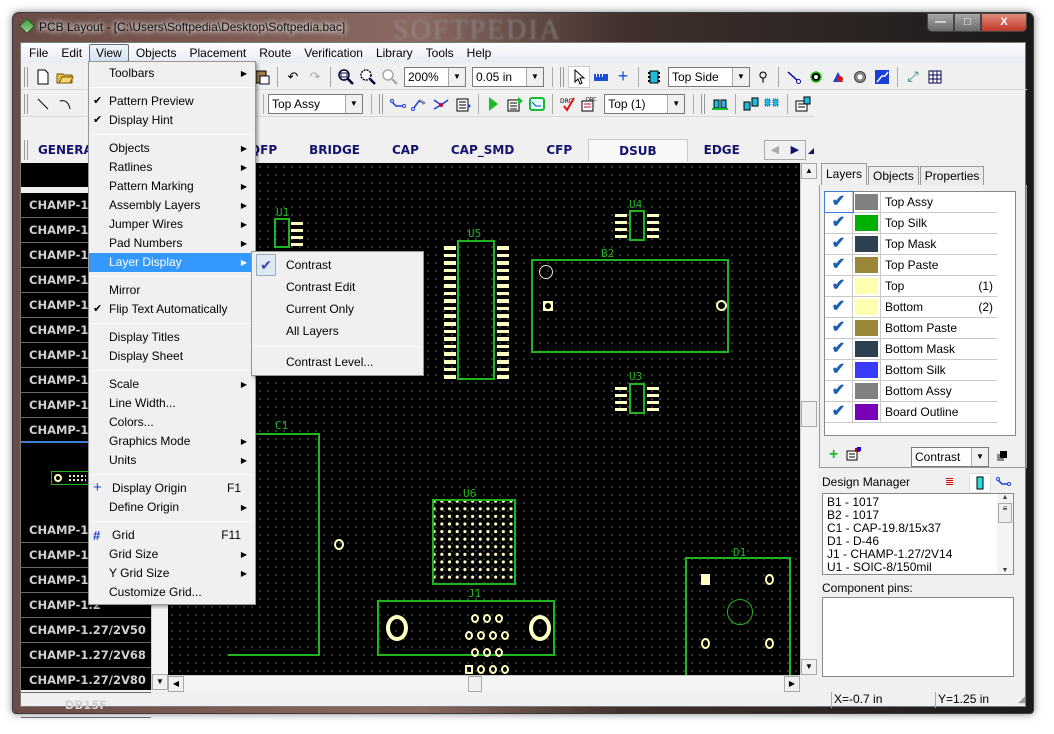 The image size is (1054, 734). What do you see at coordinates (720, 104) in the screenshot?
I see `align-icon` at bounding box center [720, 104].